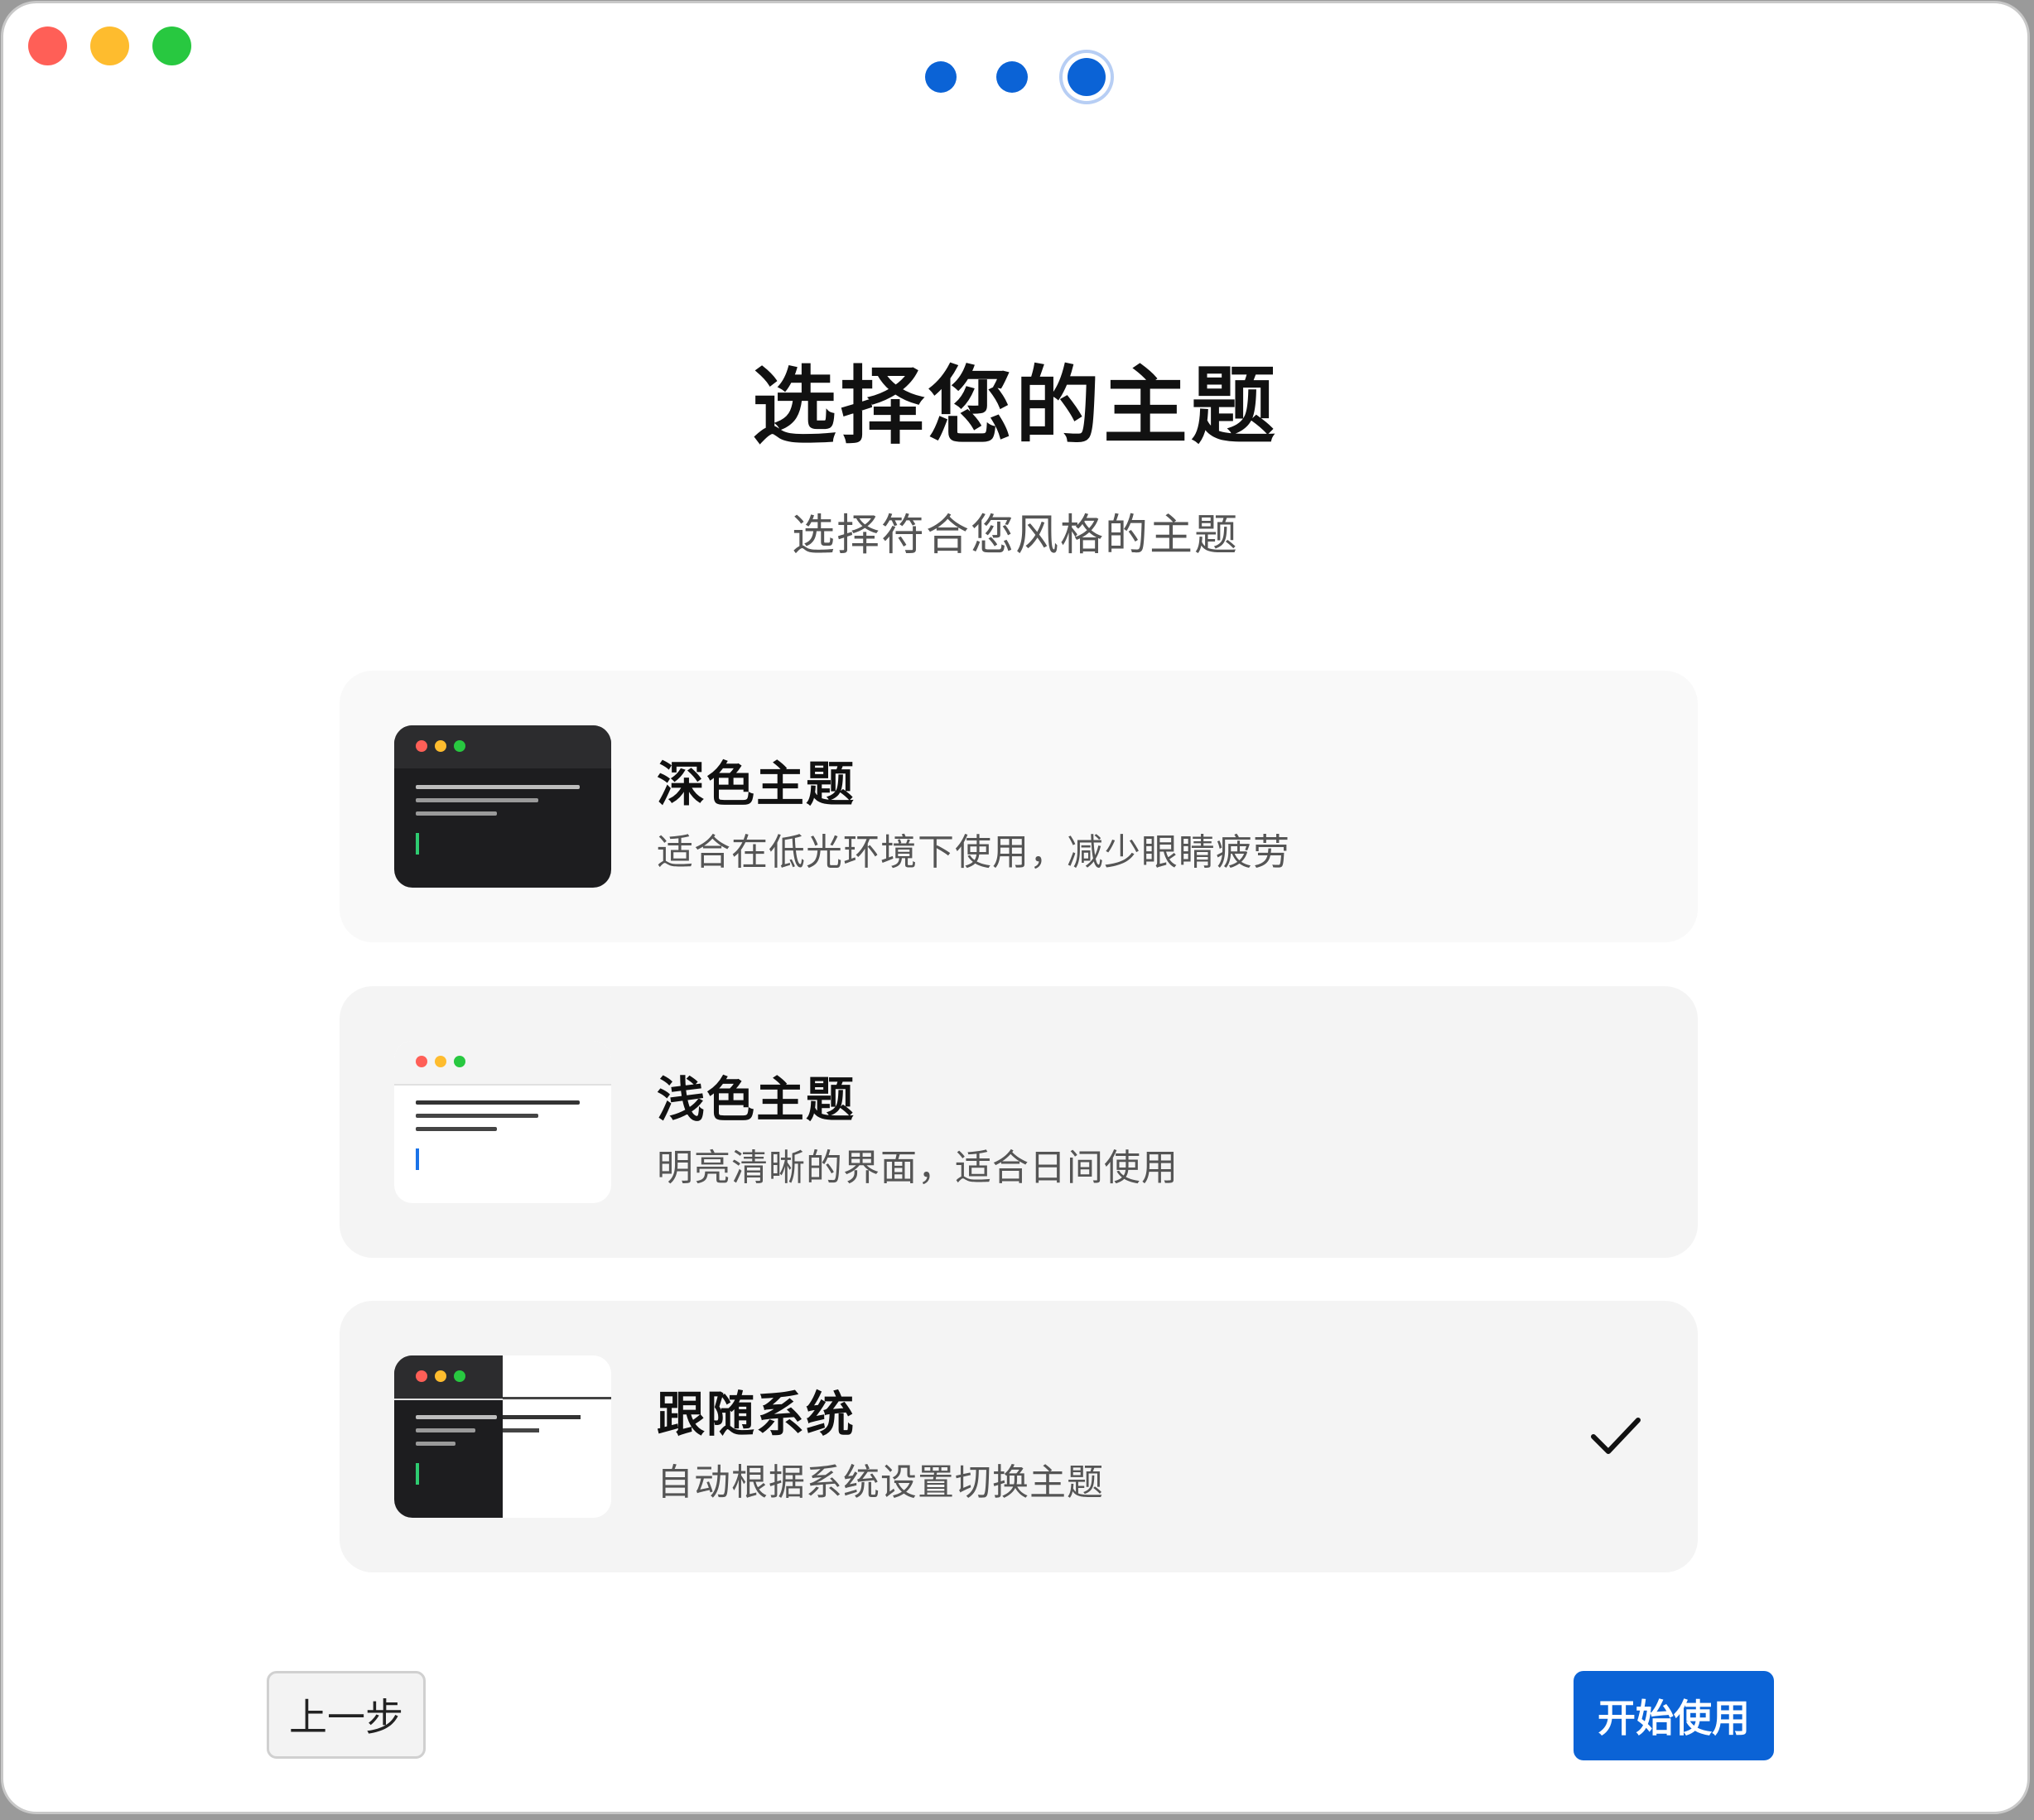 Image resolution: width=2034 pixels, height=1820 pixels. Describe the element at coordinates (756, 1099) in the screenshot. I see `theme-title: 浅色主题` at that location.